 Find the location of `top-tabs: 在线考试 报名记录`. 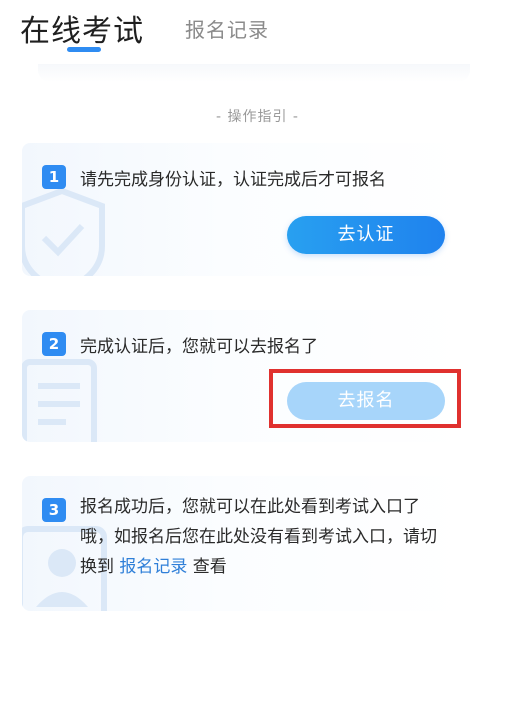

top-tabs: 在线考试 报名记录 is located at coordinates (257, 30).